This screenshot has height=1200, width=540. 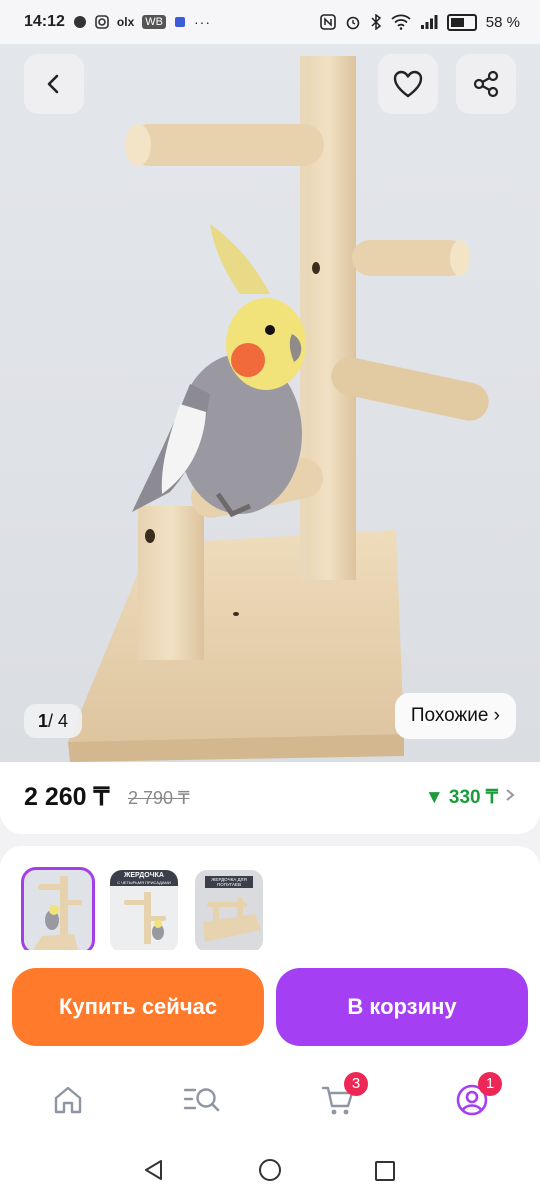 I want to click on gallery-counter: 1/ 4, so click(x=53, y=721).